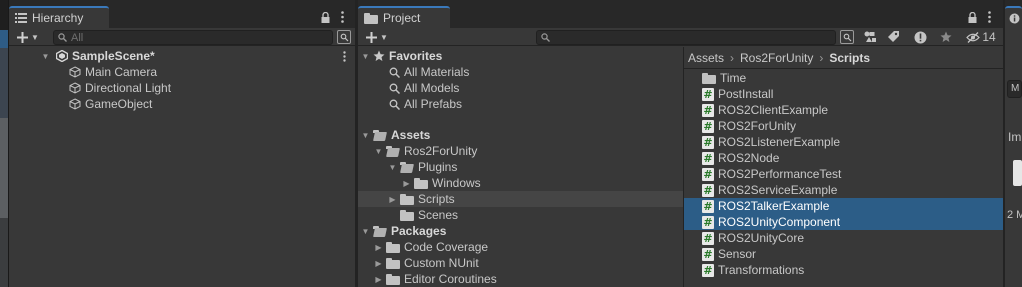 The height and width of the screenshot is (287, 1022). I want to click on file-label: ROS2ClientExample, so click(773, 110).